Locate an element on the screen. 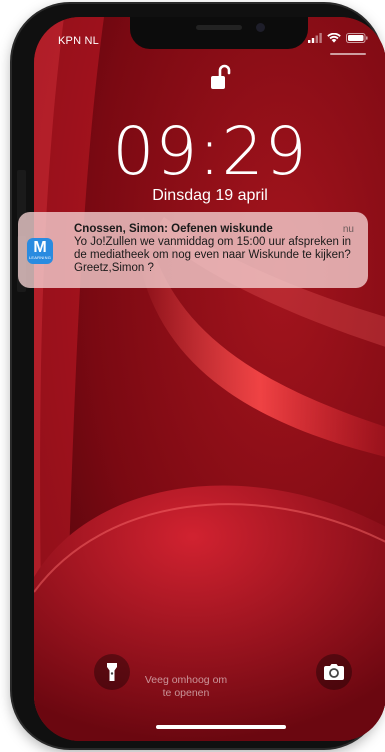 Image resolution: width=385 pixels, height=752 pixels. notch is located at coordinates (219, 33).